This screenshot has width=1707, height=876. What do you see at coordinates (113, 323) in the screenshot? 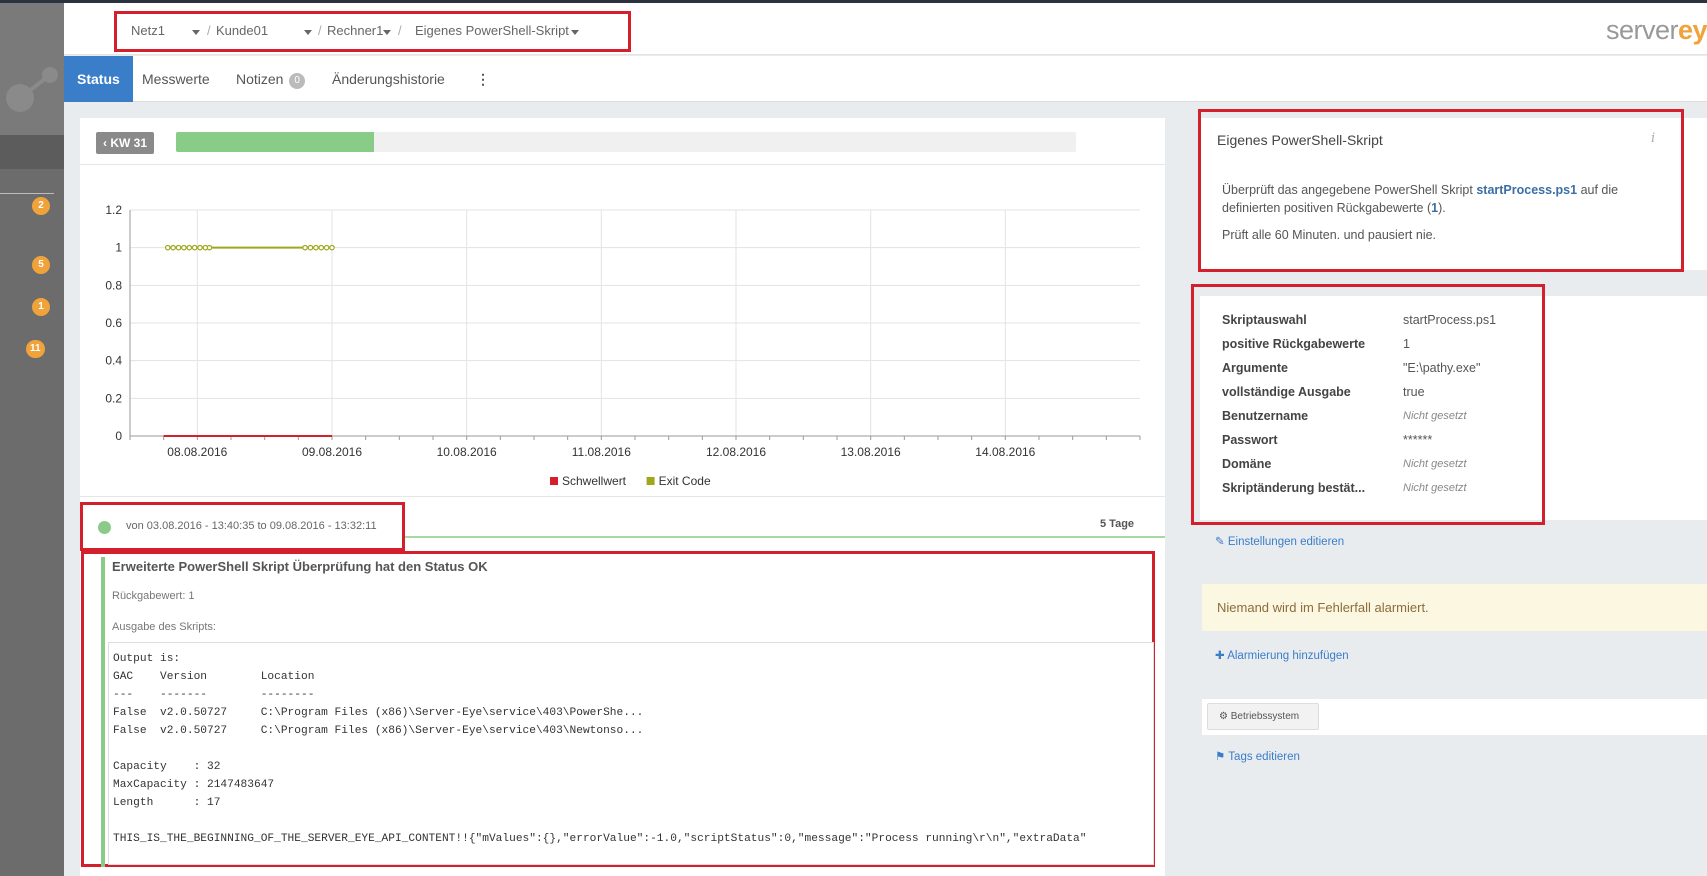
I see `y-tick-label: 0.6` at bounding box center [113, 323].